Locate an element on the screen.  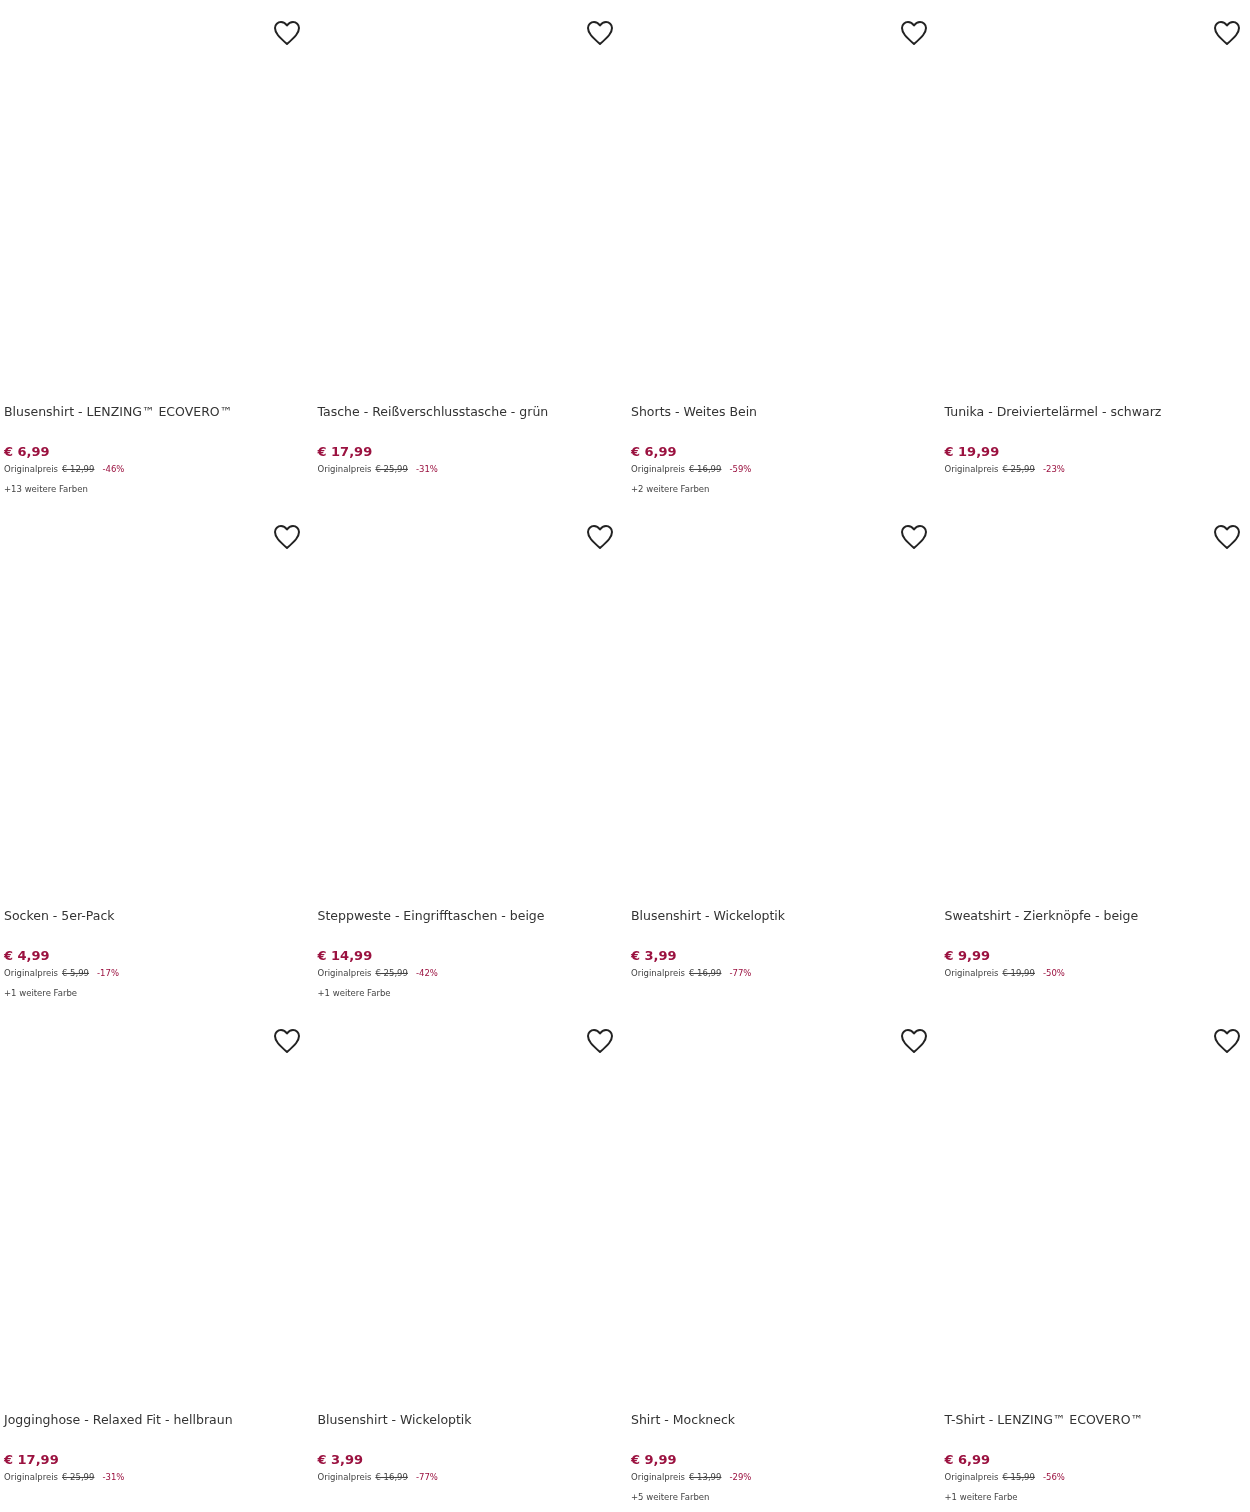
product-name: Sweatshirt - Zierknöpfe - beige is located at coordinates (1095, 916).